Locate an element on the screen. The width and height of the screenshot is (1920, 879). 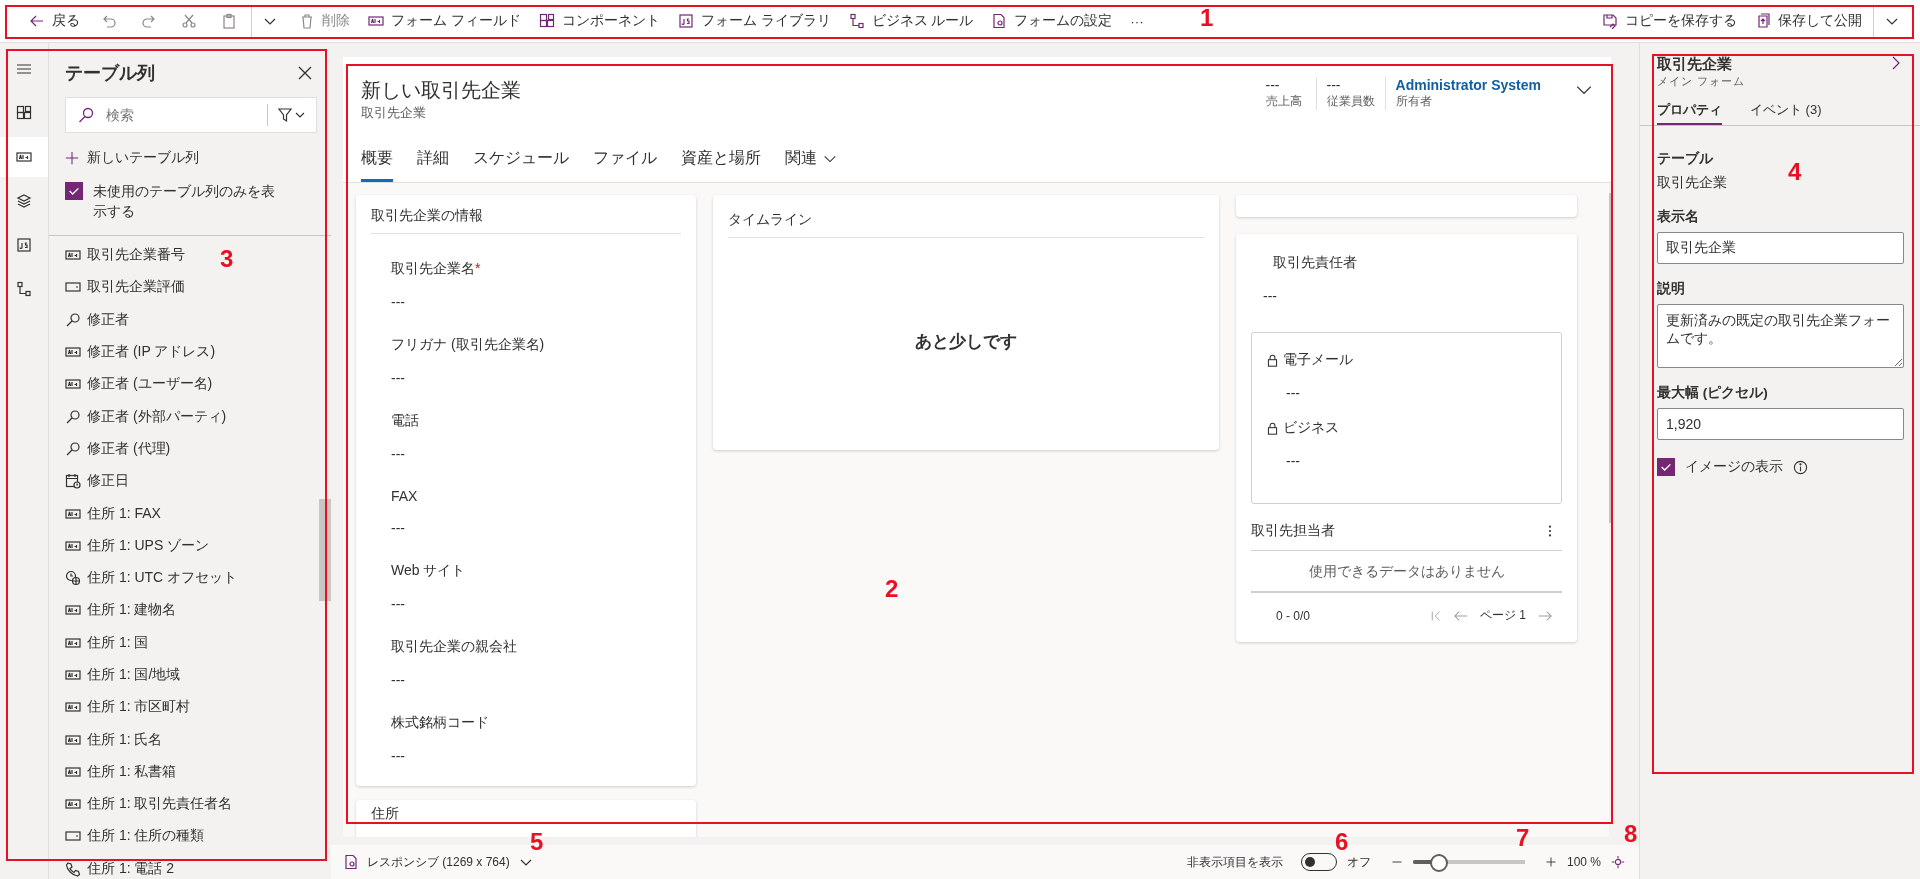
column-item: 住所 1: UPS ゾーン is located at coordinates (137, 545).